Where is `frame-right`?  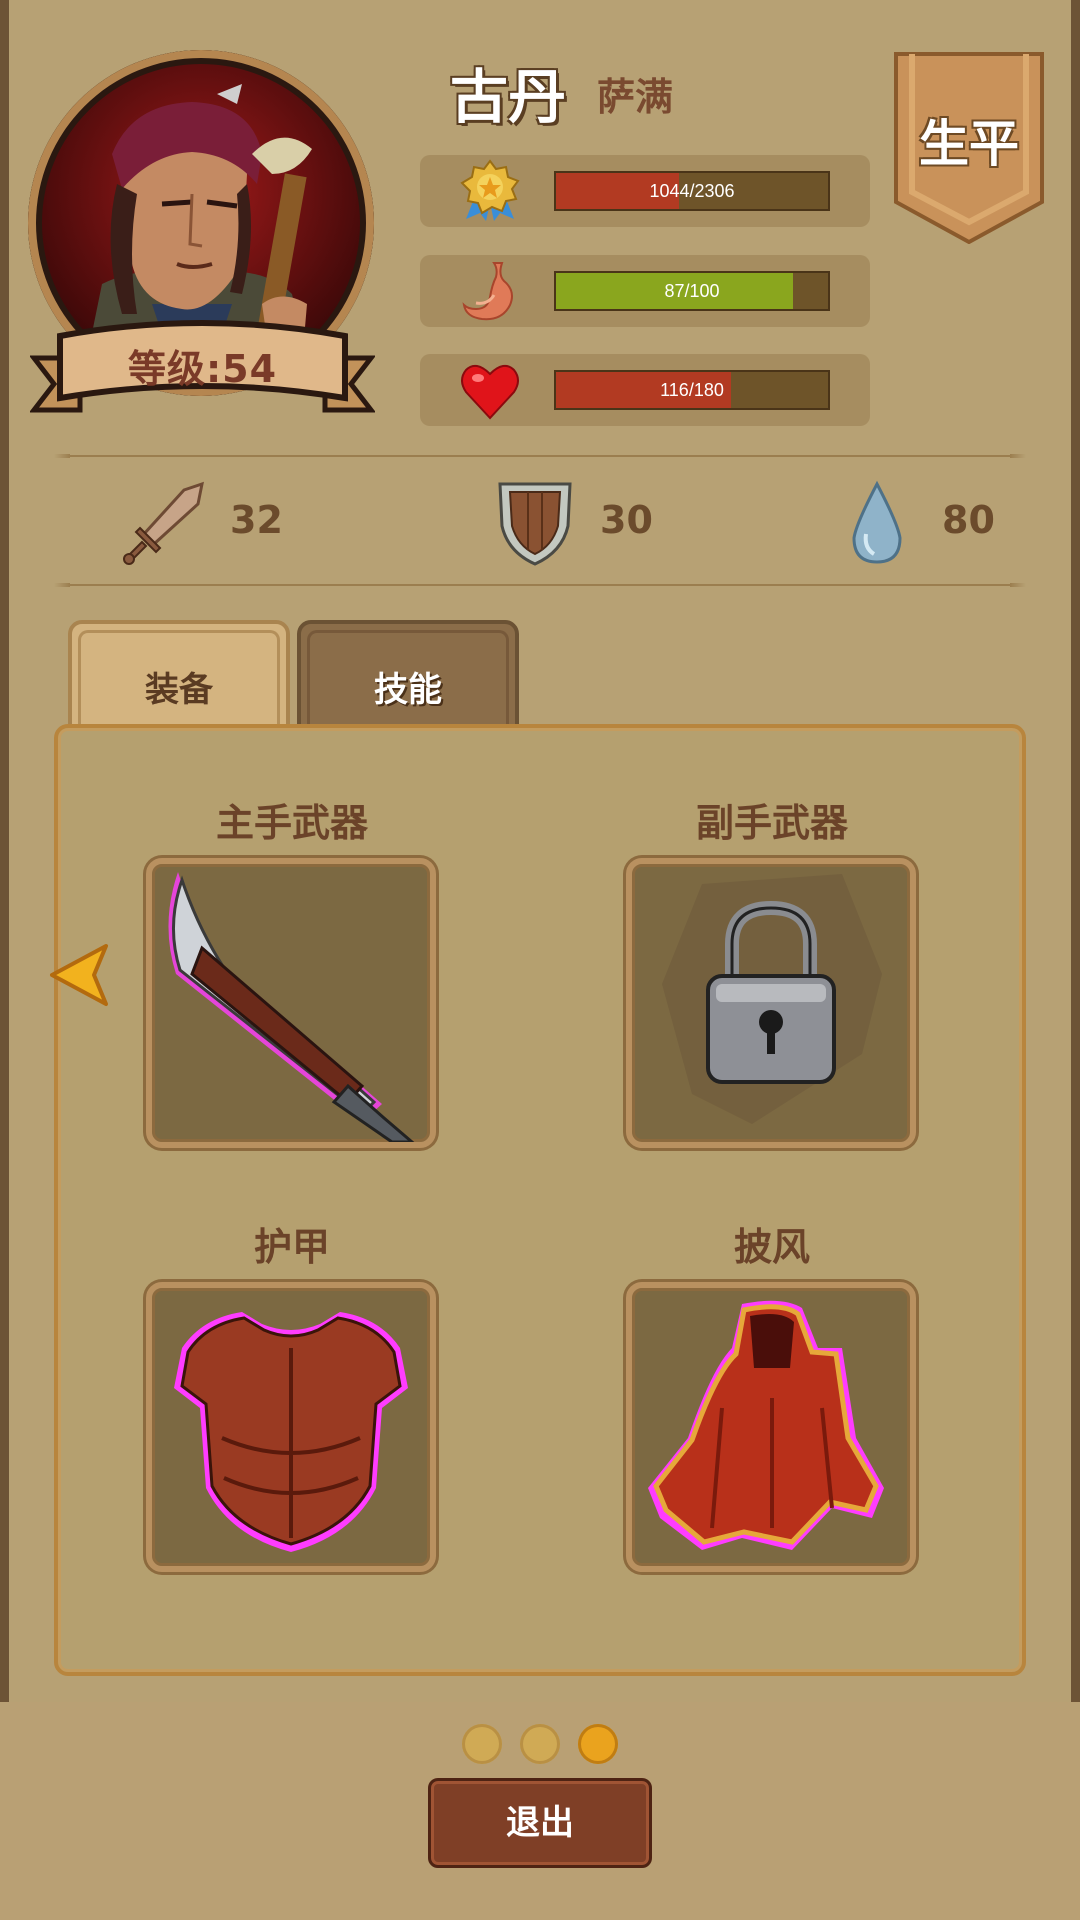 frame-right is located at coordinates (1075, 851).